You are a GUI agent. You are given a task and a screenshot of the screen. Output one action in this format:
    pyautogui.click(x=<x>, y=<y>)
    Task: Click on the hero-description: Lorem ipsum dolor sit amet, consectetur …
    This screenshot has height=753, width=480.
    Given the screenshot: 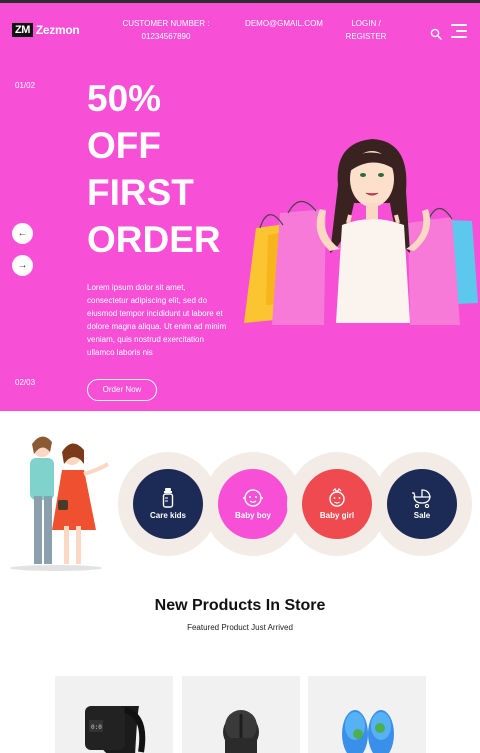 What is the action you would take?
    pyautogui.click(x=157, y=320)
    